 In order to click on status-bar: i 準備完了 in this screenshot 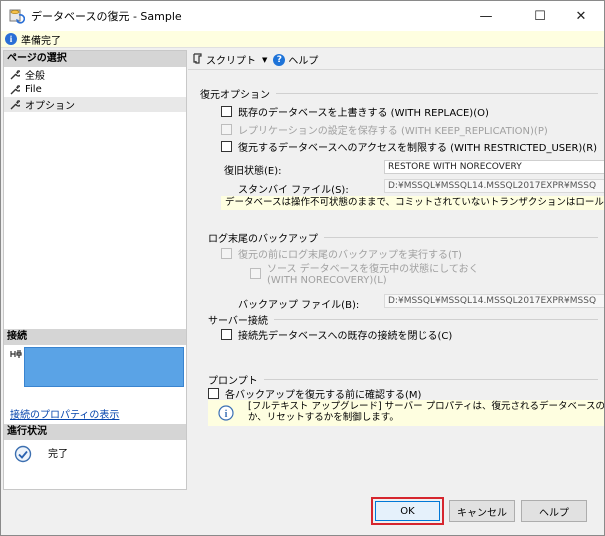, I will do `click(302, 39)`.